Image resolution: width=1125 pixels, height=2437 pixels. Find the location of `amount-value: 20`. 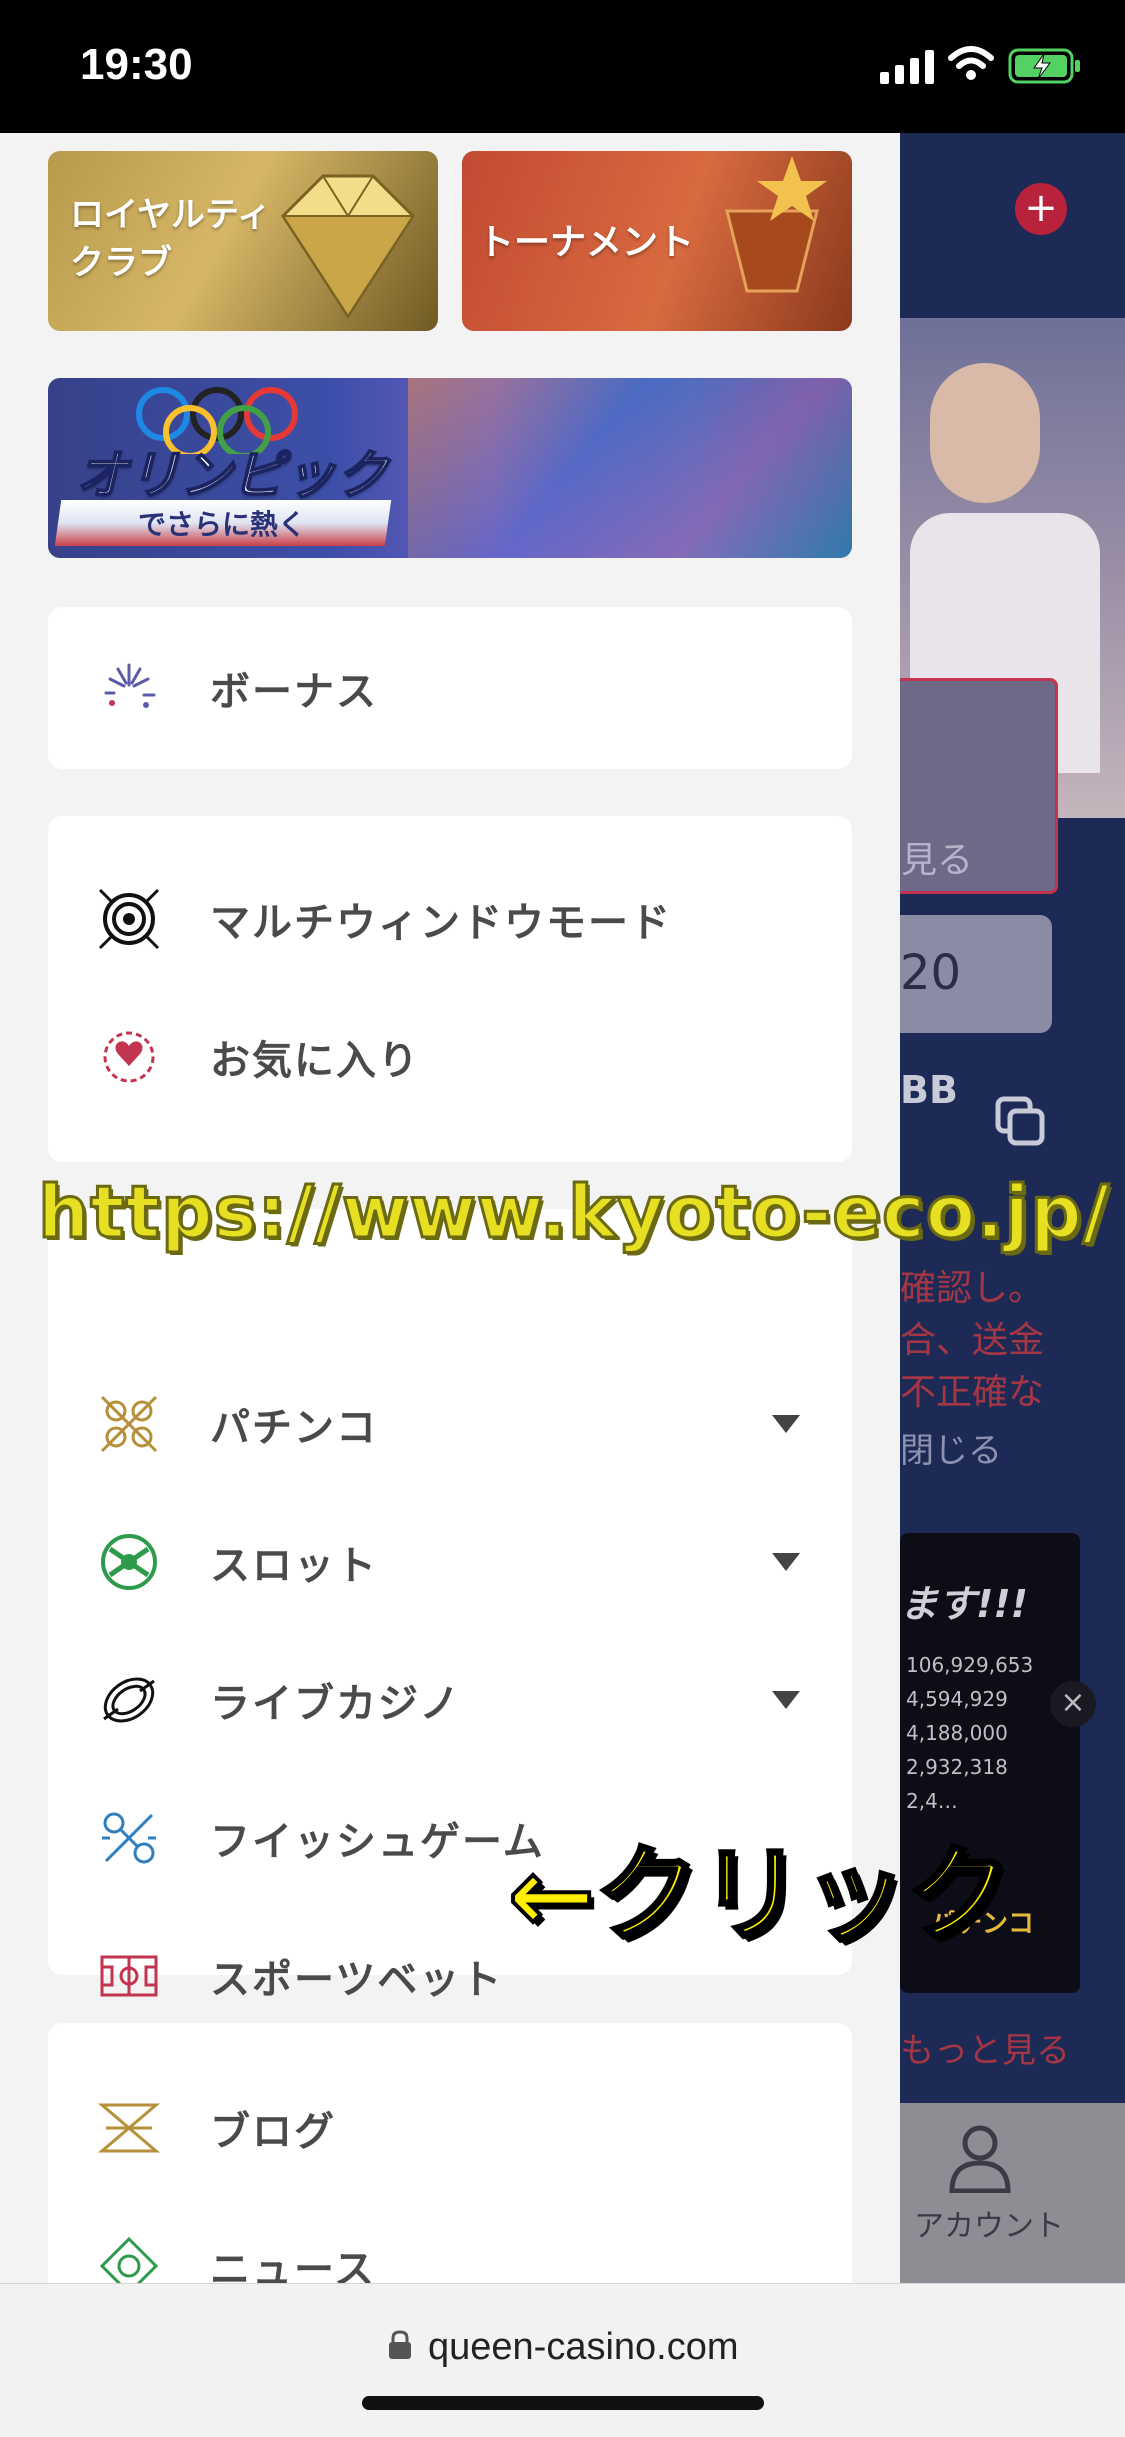

amount-value: 20 is located at coordinates (931, 973).